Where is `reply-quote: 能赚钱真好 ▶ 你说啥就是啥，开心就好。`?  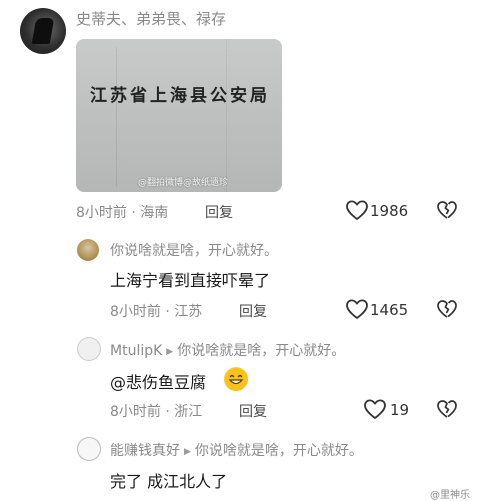
reply-quote: 能赚钱真好 ▶ 你说啥就是啥，开心就好。 is located at coordinates (236, 450).